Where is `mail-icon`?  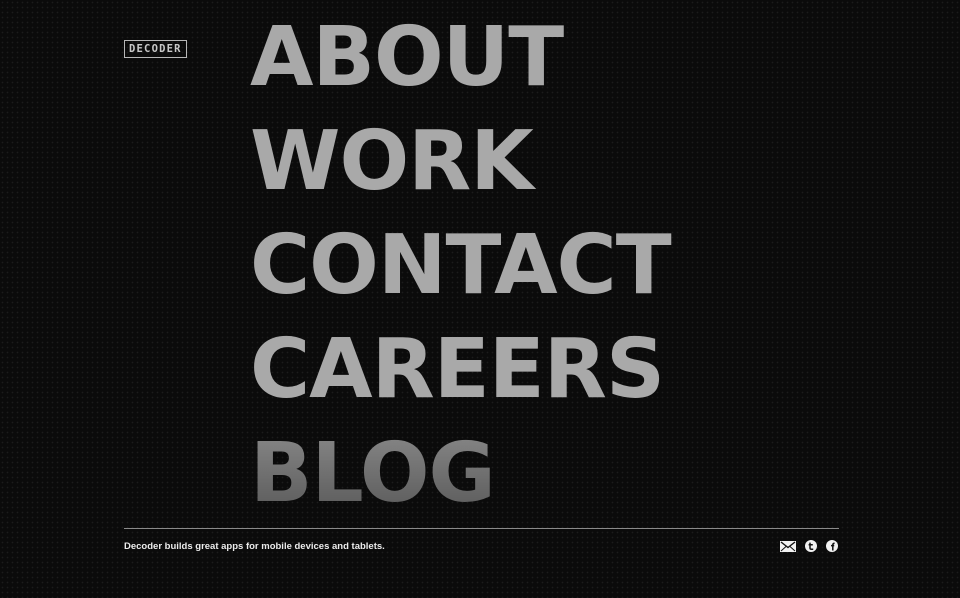 mail-icon is located at coordinates (788, 546).